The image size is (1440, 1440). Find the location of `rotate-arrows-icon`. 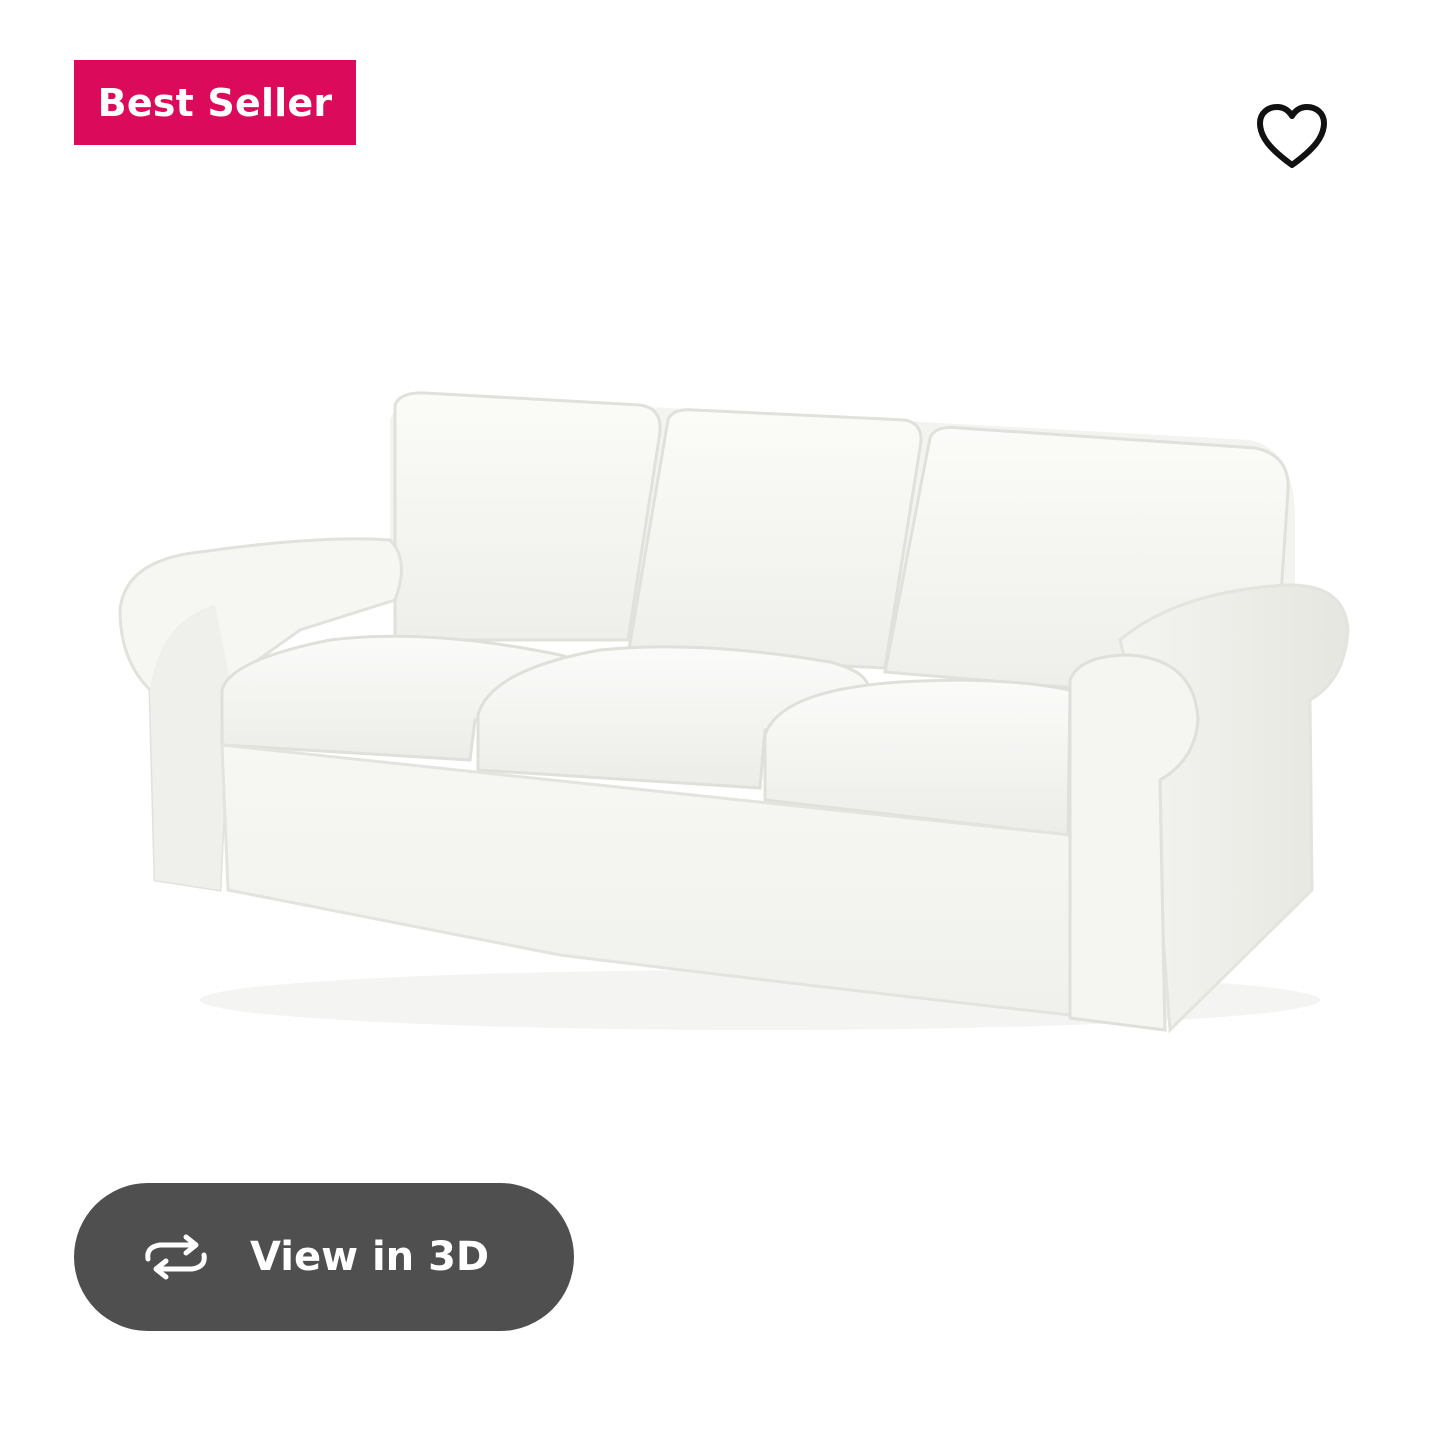

rotate-arrows-icon is located at coordinates (176, 1257).